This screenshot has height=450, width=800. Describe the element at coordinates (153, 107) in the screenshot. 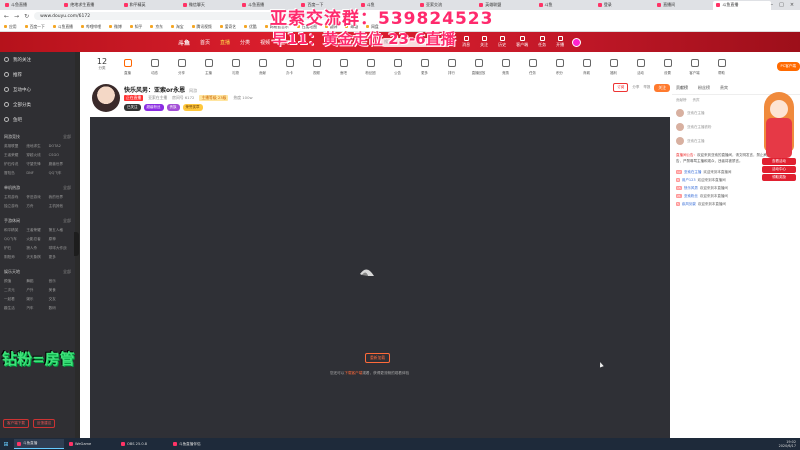

I see `badge-super-fan: 超级粉丝` at that location.